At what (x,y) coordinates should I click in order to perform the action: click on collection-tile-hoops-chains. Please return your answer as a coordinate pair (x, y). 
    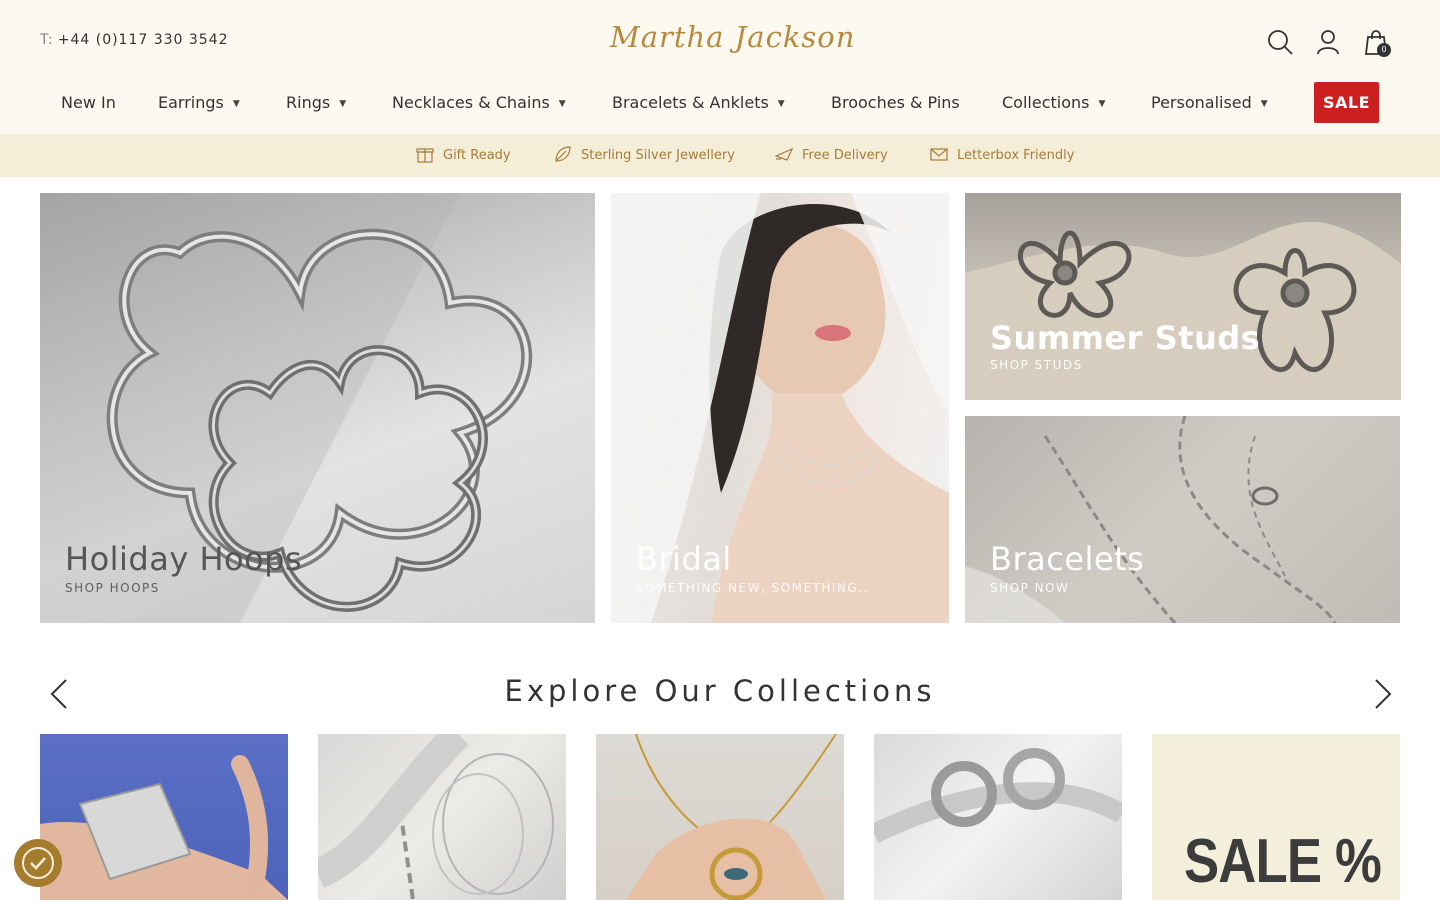
    Looking at the image, I should click on (442, 817).